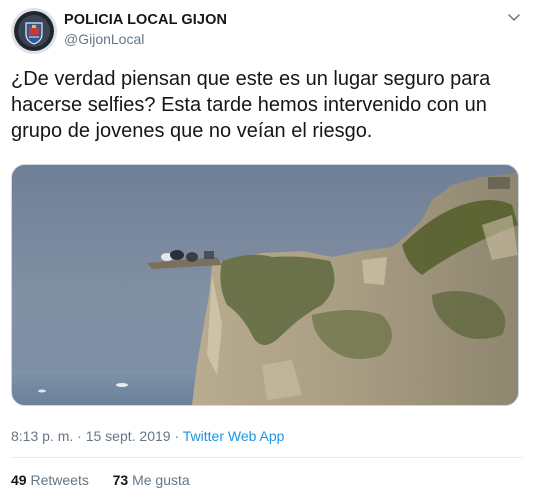 The image size is (533, 503). Describe the element at coordinates (120, 480) in the screenshot. I see `likes-count: 73` at that location.